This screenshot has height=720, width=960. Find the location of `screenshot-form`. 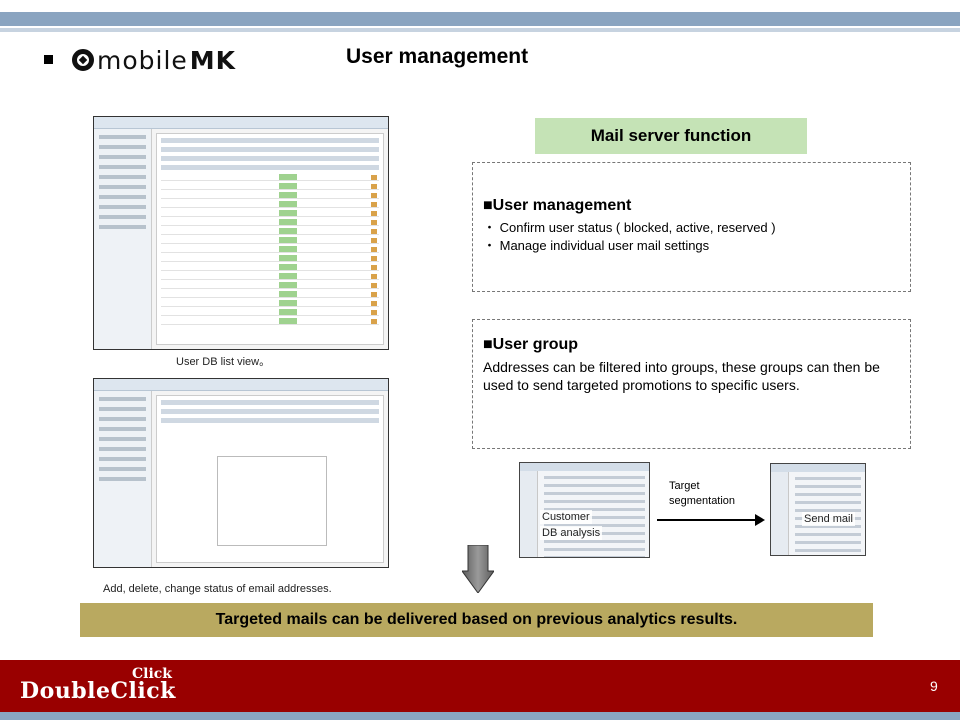

screenshot-form is located at coordinates (270, 479).